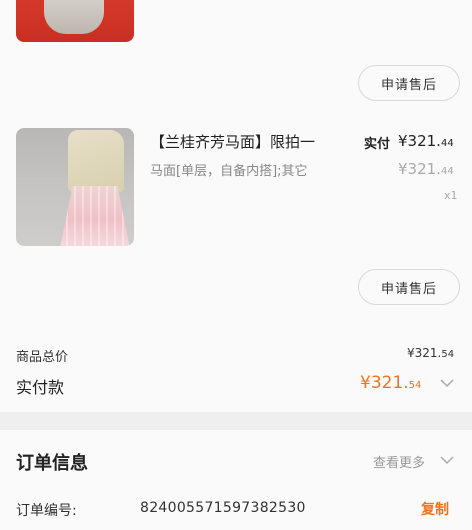  What do you see at coordinates (229, 171) in the screenshot?
I see `product-spec: 马面[单层，自备内搭];其它` at bounding box center [229, 171].